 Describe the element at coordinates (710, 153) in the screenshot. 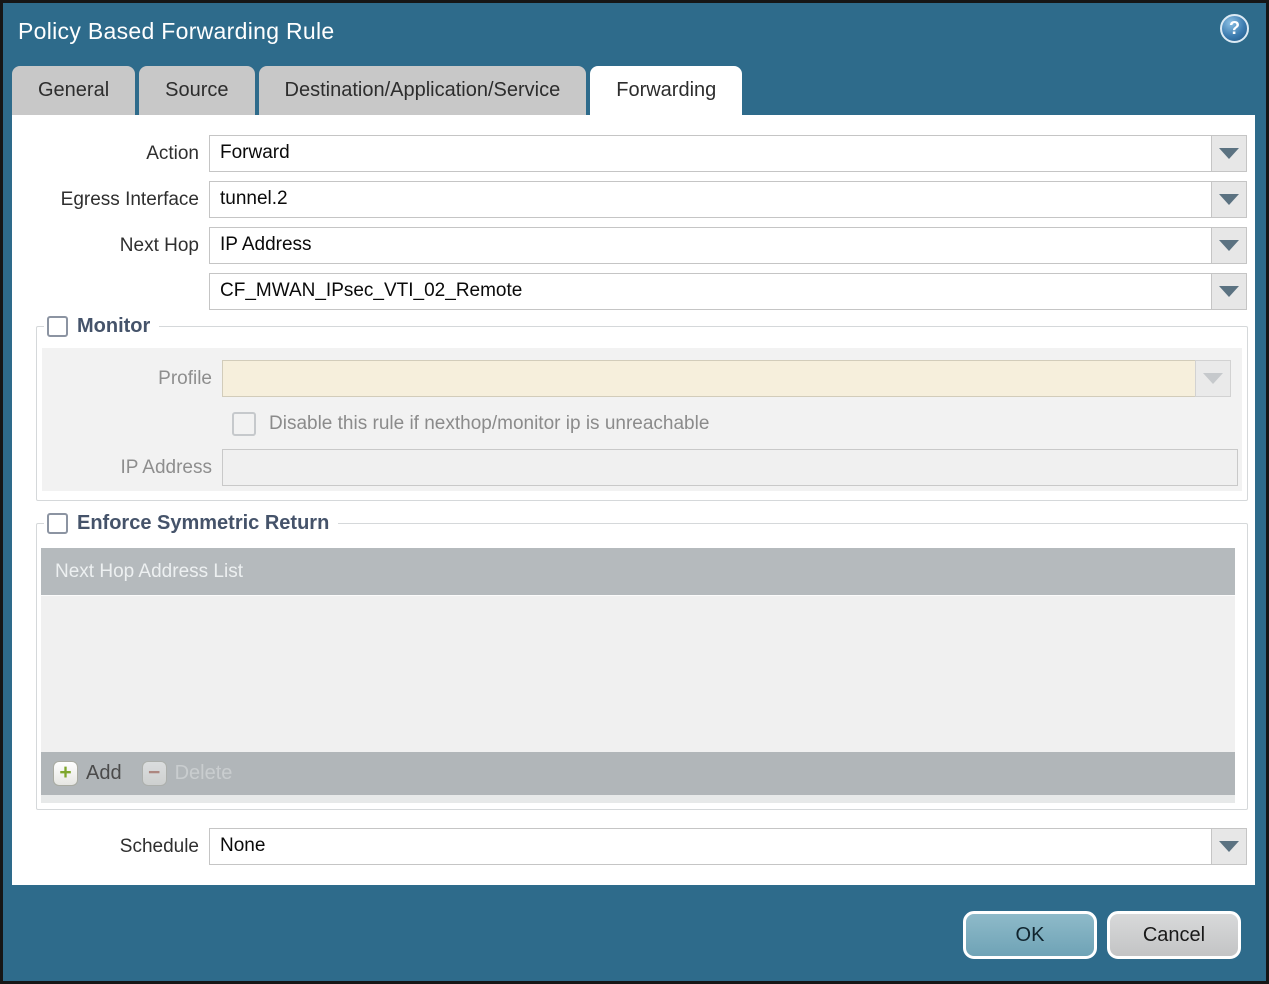

I see `action-combobox: Forward` at that location.